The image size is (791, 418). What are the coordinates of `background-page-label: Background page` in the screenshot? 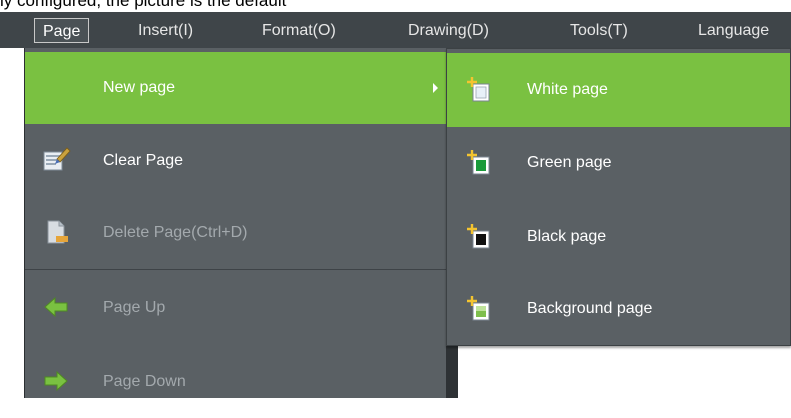 It's located at (590, 308).